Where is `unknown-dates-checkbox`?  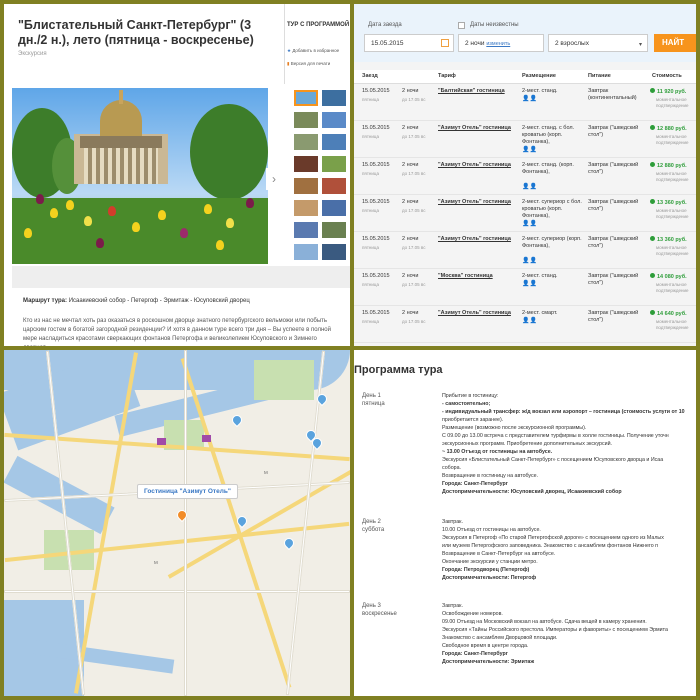
unknown-dates-checkbox is located at coordinates (461, 25).